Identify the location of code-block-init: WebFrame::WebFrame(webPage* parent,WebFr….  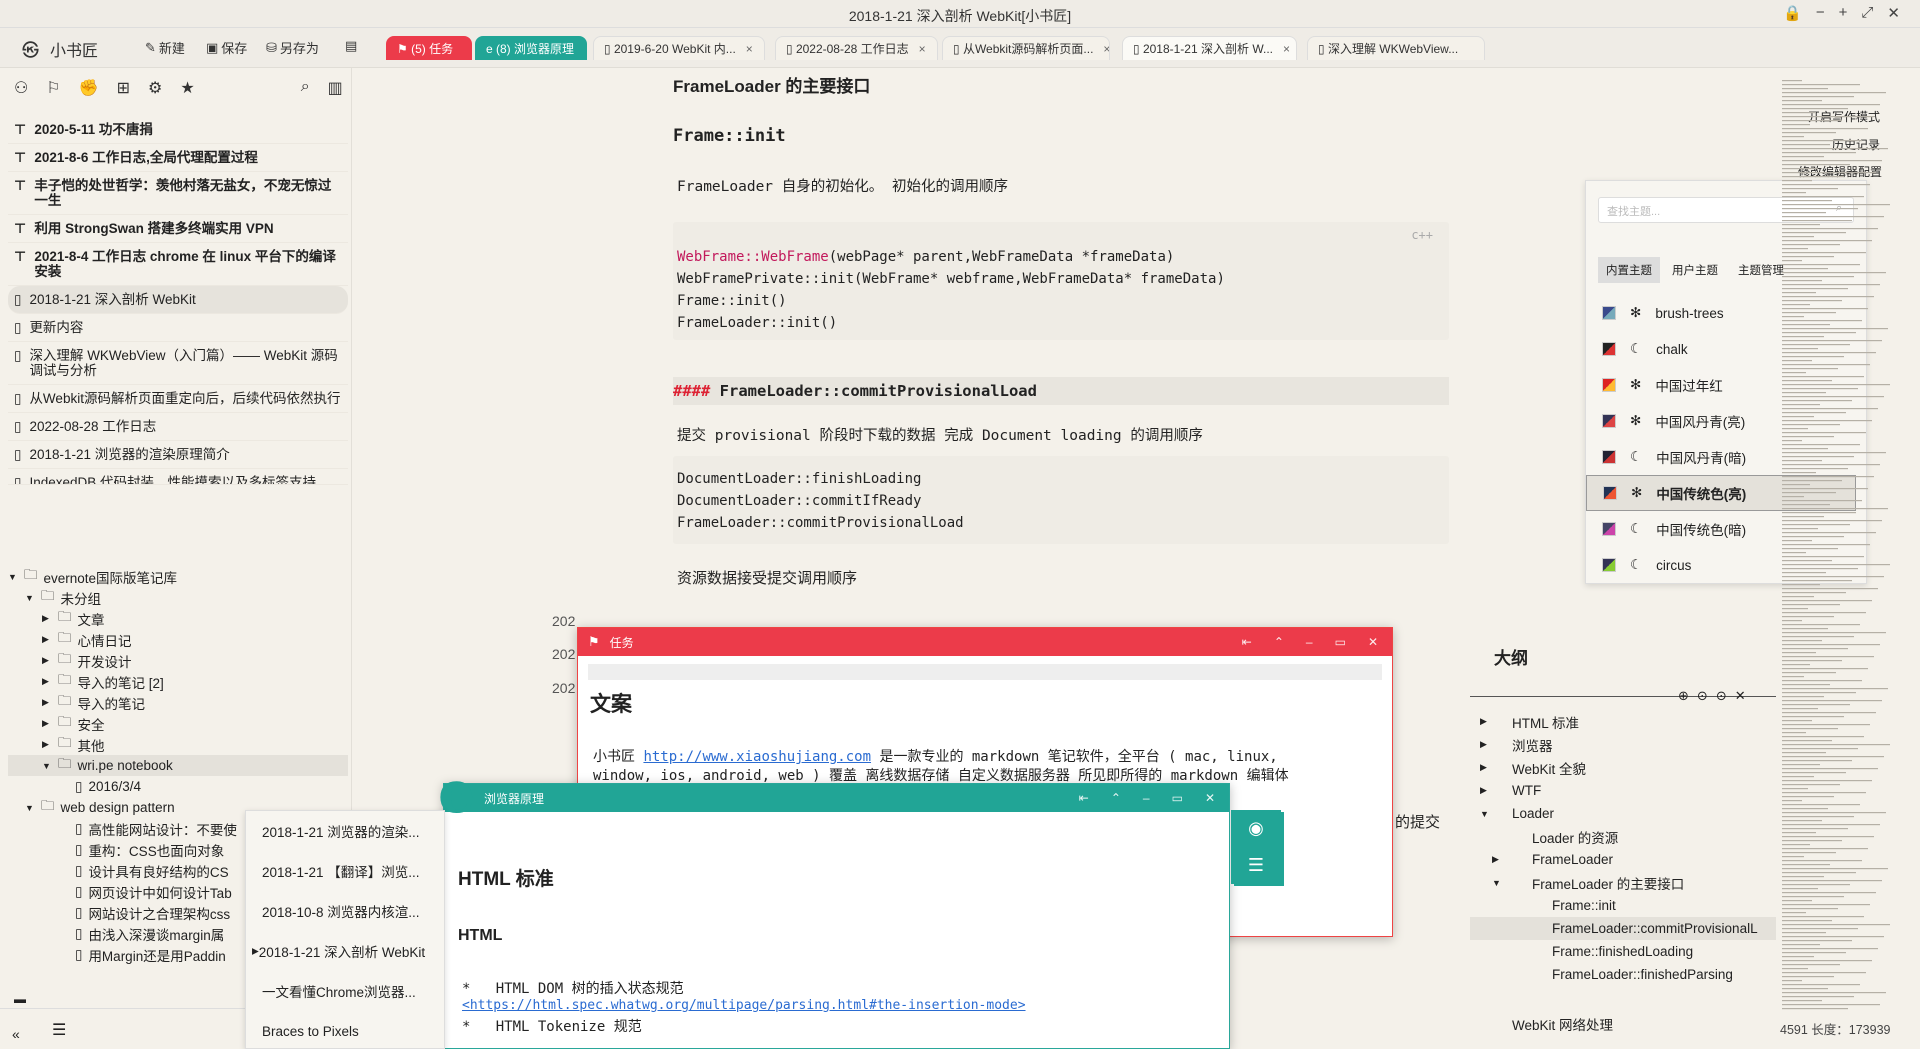
(1061, 281).